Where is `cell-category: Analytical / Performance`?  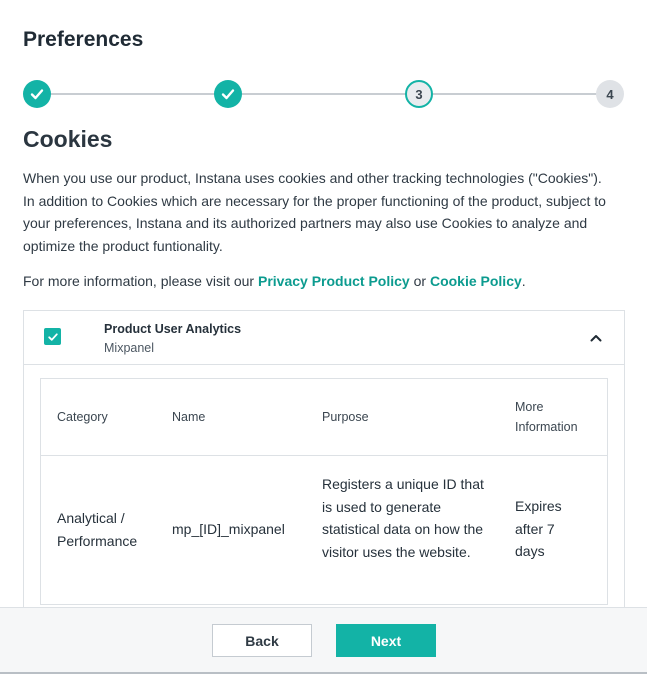 cell-category: Analytical / Performance is located at coordinates (97, 529).